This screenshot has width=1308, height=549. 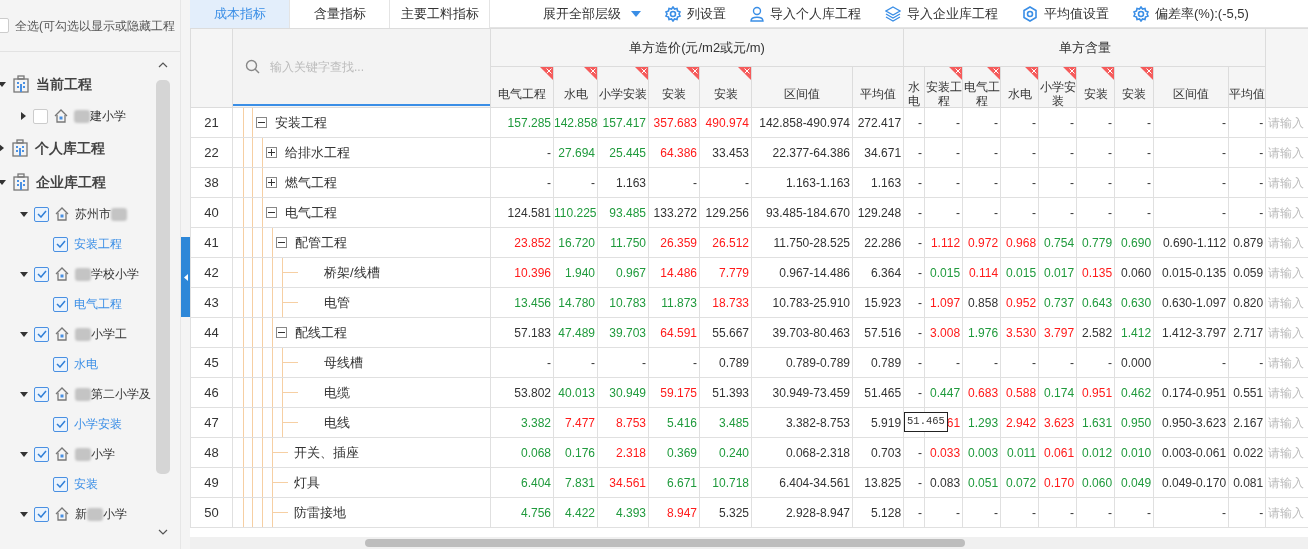 What do you see at coordinates (623, 152) in the screenshot?
I see `table-cell: 25.445` at bounding box center [623, 152].